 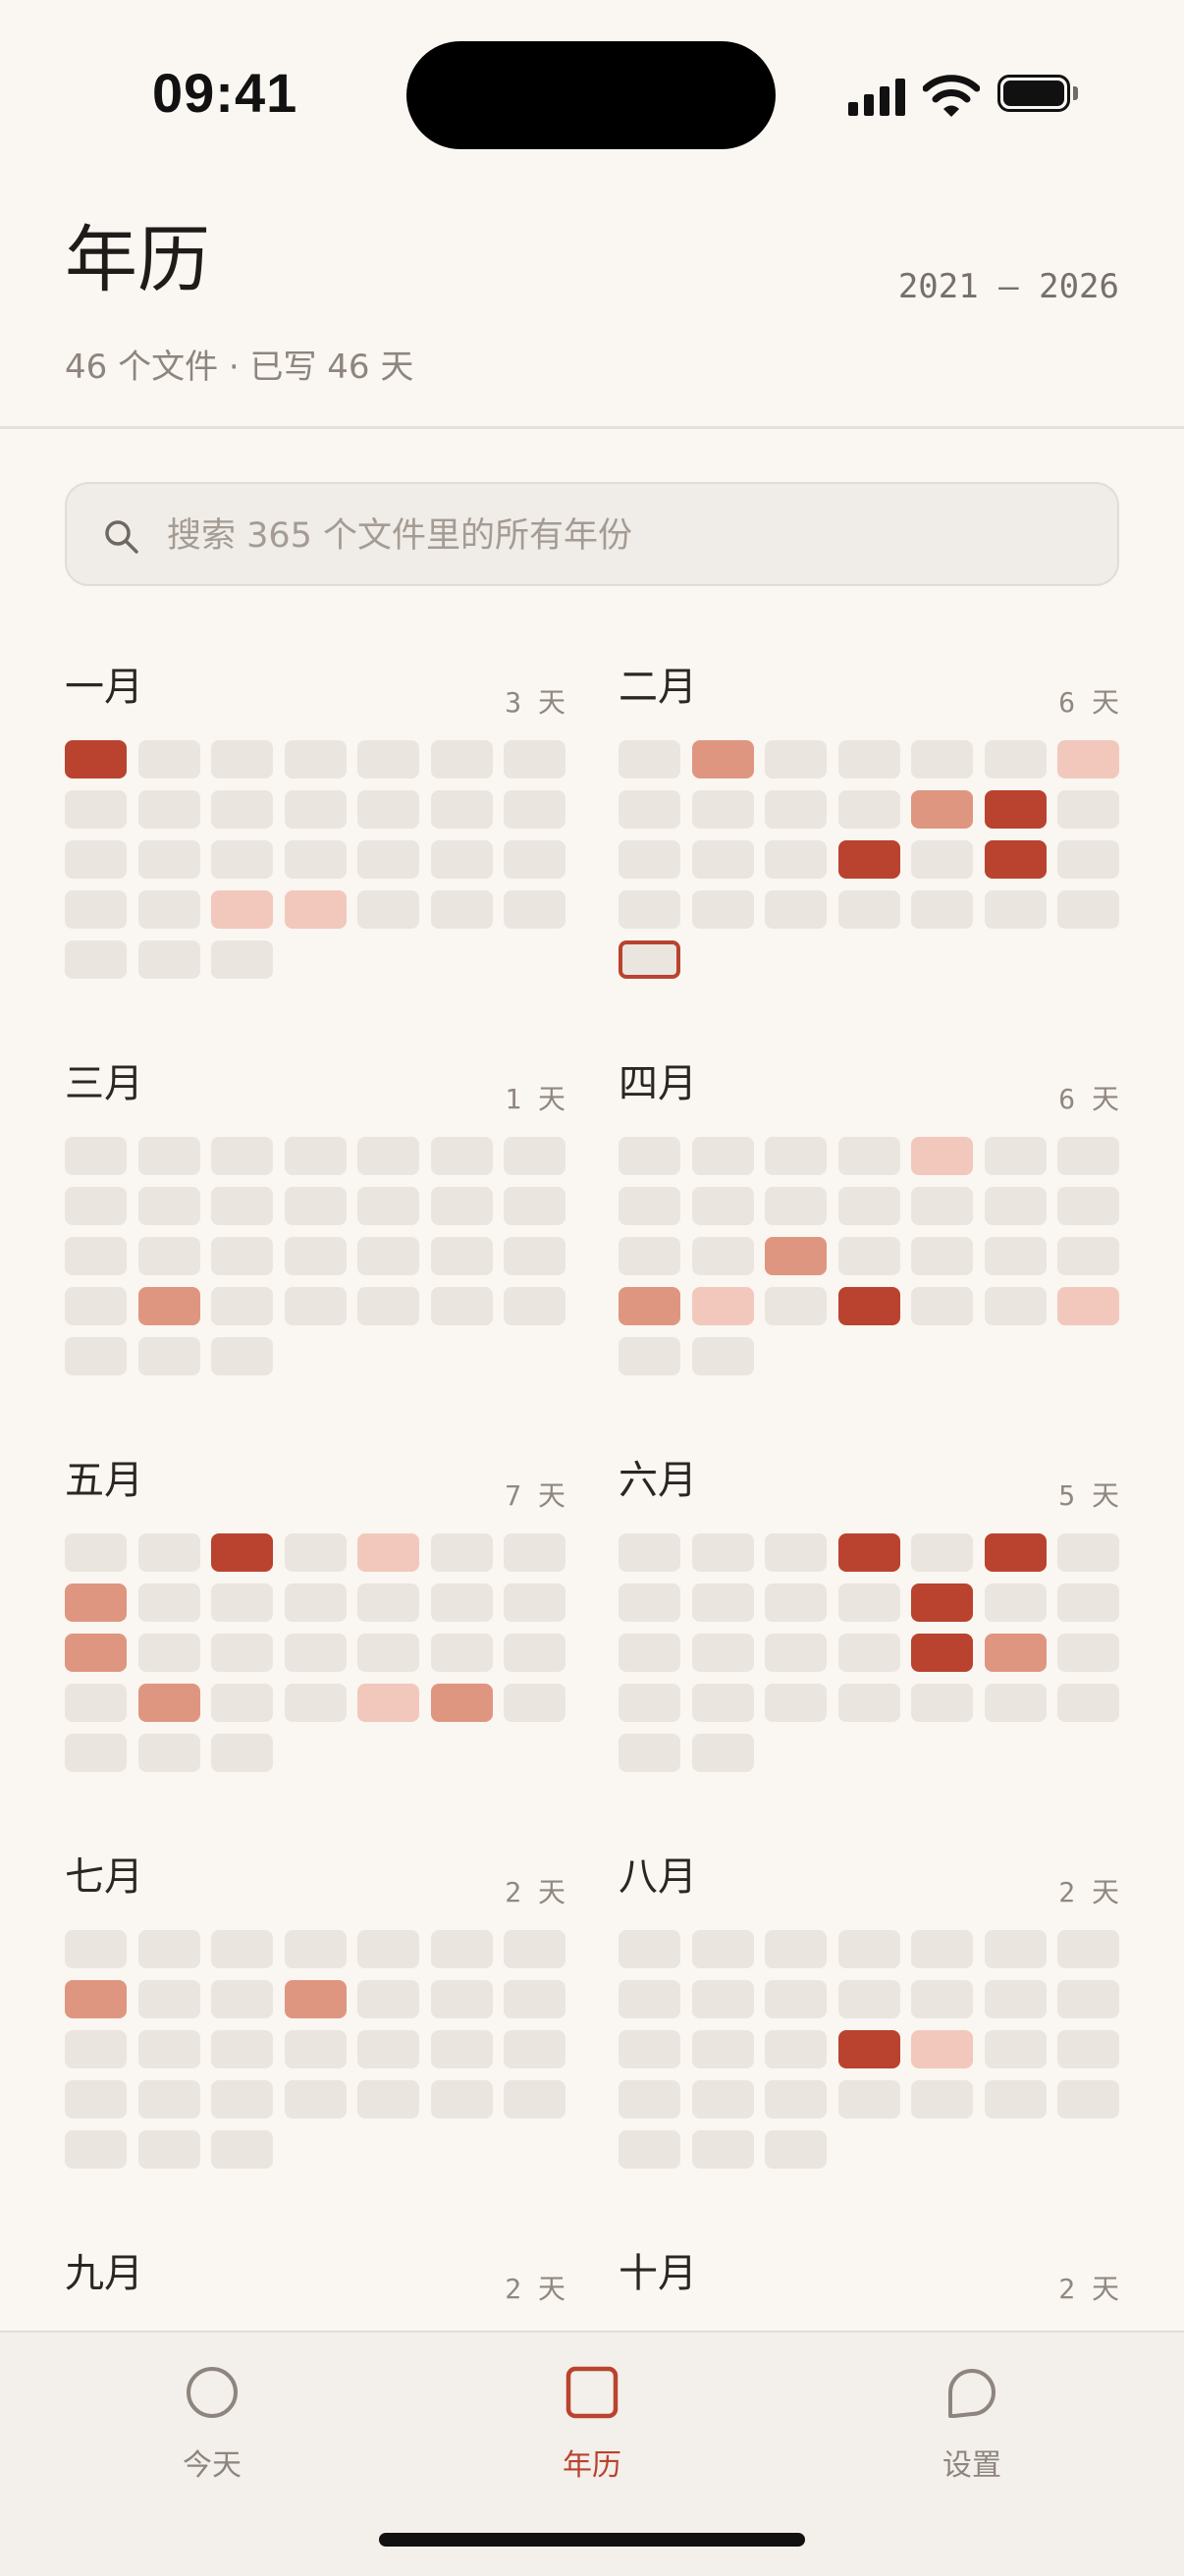 I want to click on tab-calendar: 年历, so click(x=592, y=2431).